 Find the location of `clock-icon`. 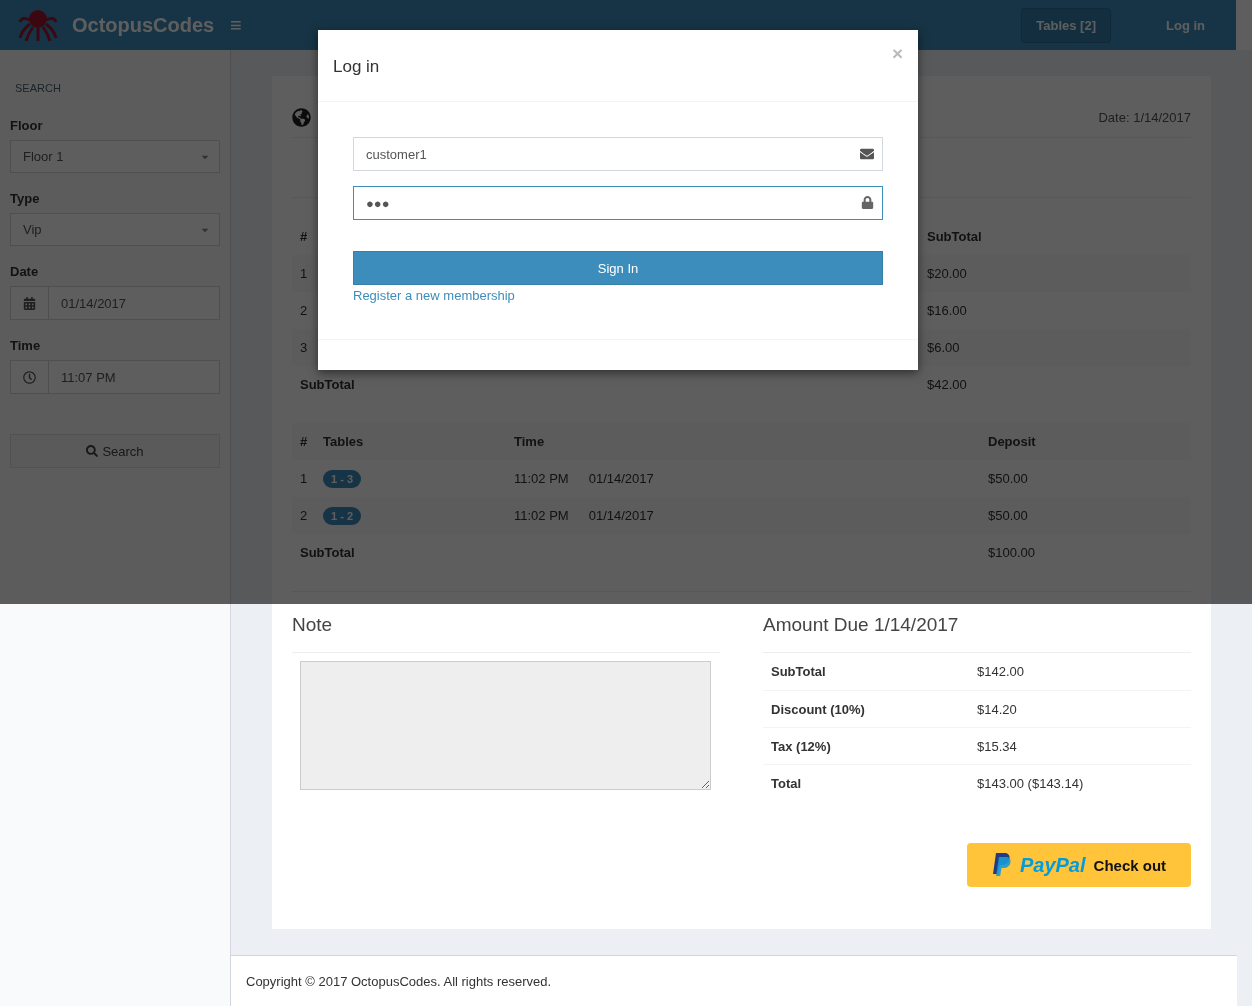

clock-icon is located at coordinates (29, 377).